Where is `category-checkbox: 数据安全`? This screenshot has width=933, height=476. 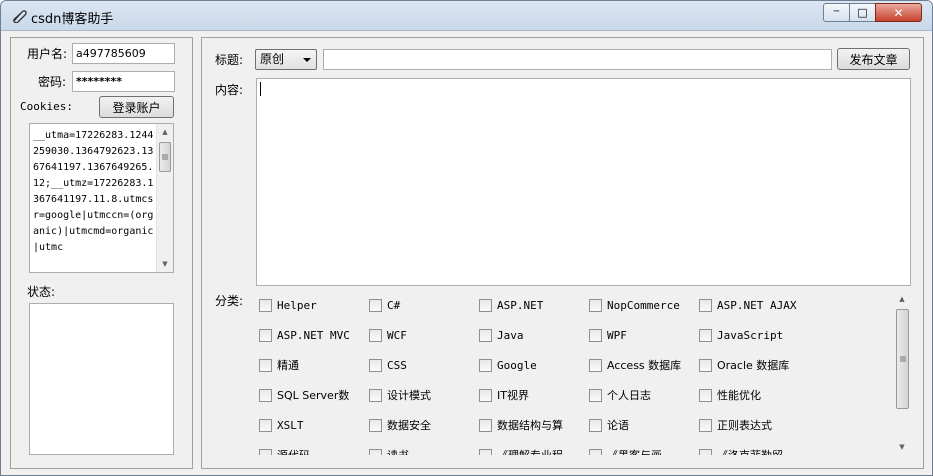 category-checkbox: 数据安全 is located at coordinates (400, 425).